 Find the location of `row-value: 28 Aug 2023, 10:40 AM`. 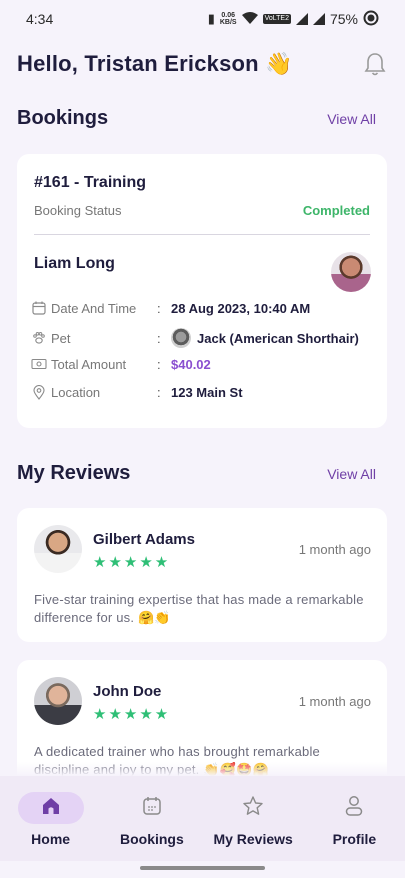

row-value: 28 Aug 2023, 10:40 AM is located at coordinates (241, 308).